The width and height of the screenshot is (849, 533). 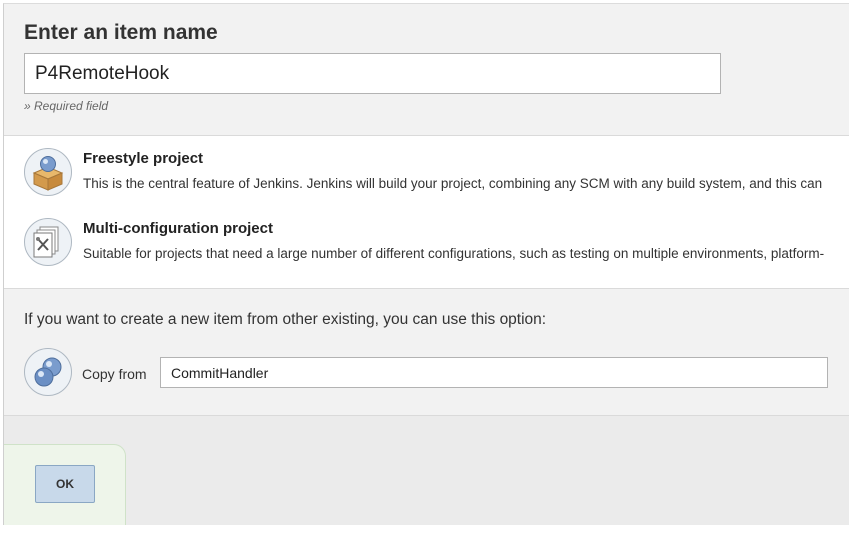 I want to click on ok-button: OK, so click(x=65, y=484).